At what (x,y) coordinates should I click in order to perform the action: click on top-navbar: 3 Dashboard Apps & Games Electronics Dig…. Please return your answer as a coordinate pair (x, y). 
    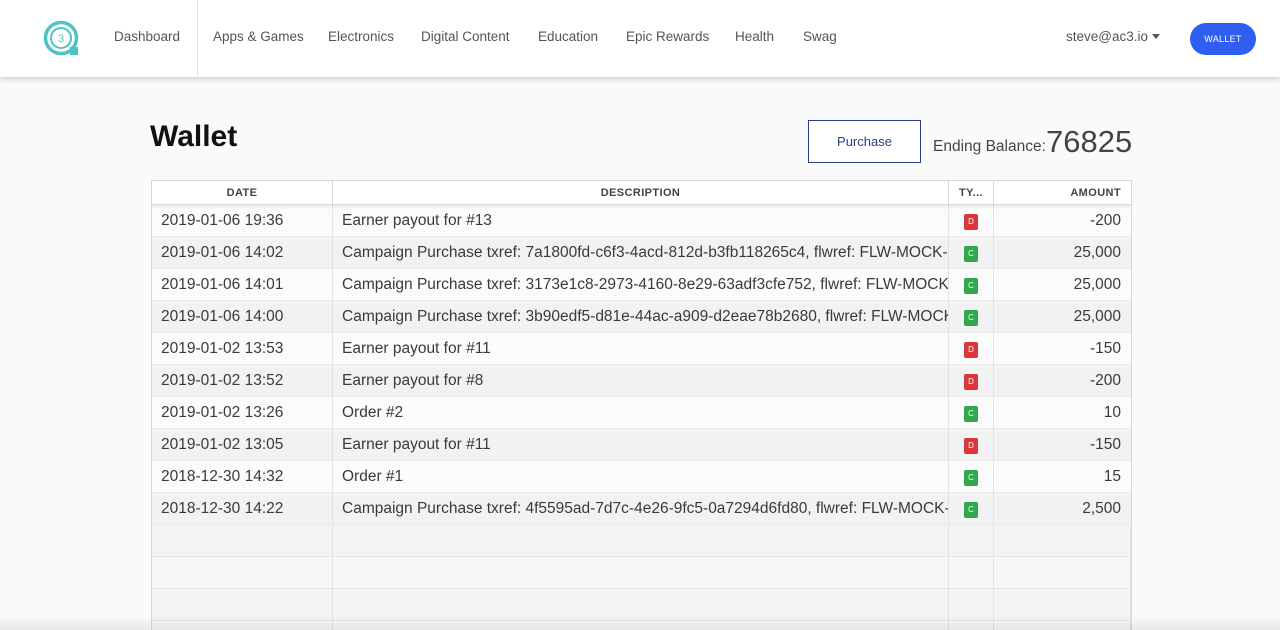
    Looking at the image, I should click on (640, 38).